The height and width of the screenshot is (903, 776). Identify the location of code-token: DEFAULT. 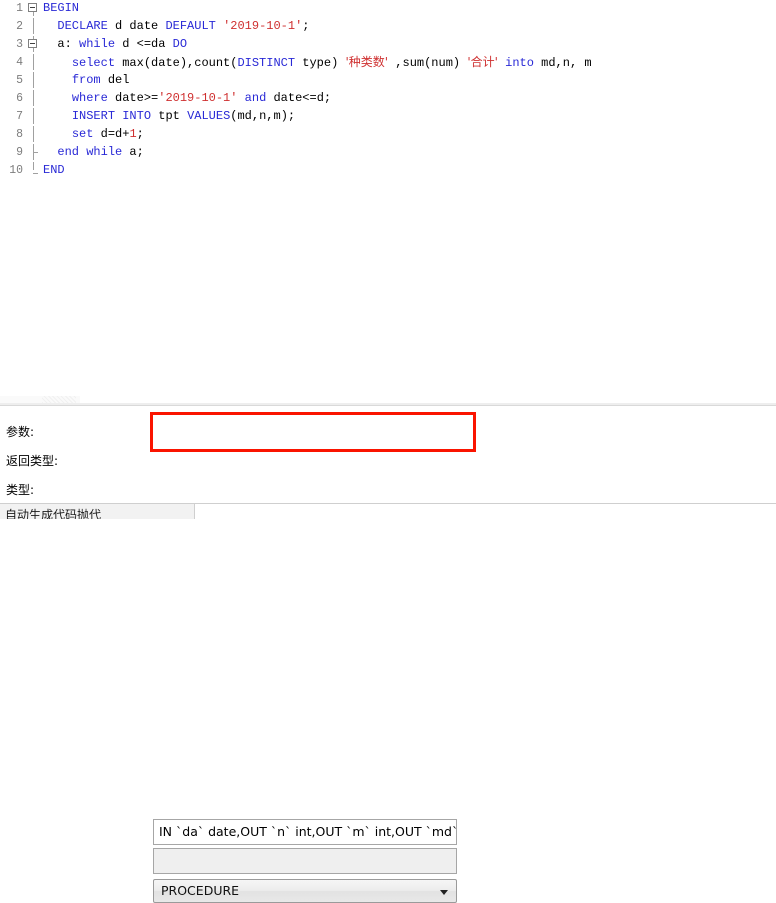
(190, 26).